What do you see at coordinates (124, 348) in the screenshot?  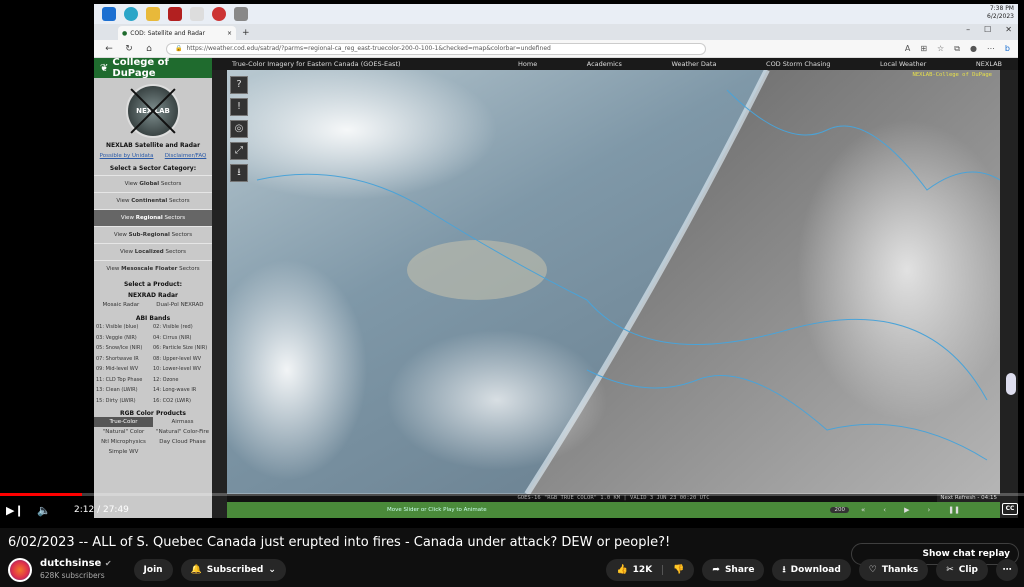 I see `abi-band-item: 05: Snow/Ice (NIR)` at bounding box center [124, 348].